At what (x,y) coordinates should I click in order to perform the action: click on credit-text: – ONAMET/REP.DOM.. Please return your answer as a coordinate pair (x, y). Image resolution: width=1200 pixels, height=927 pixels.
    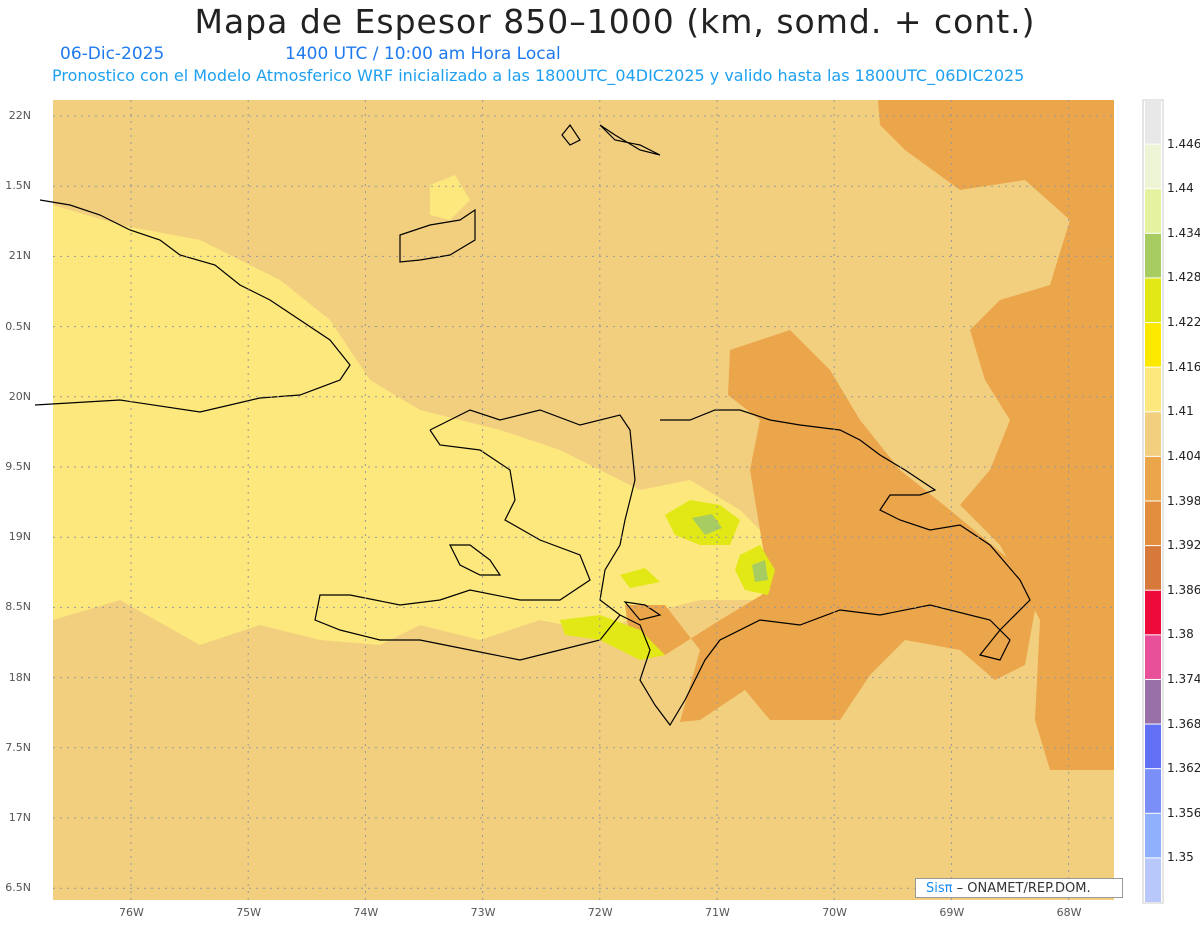
    Looking at the image, I should click on (1021, 888).